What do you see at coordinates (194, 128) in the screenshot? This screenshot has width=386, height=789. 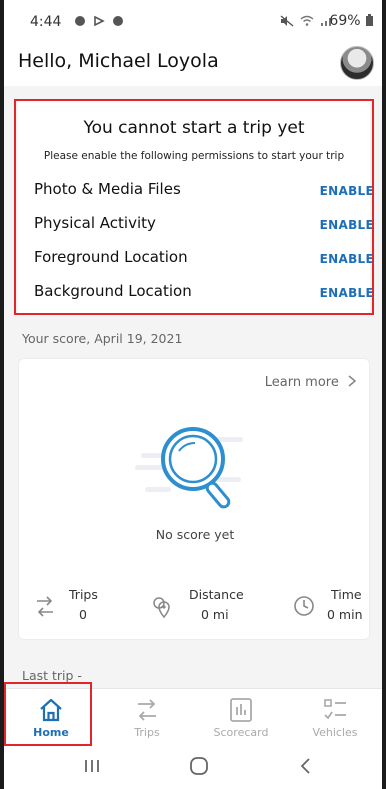 I see `permissions-title: You cannot start a trip yet` at bounding box center [194, 128].